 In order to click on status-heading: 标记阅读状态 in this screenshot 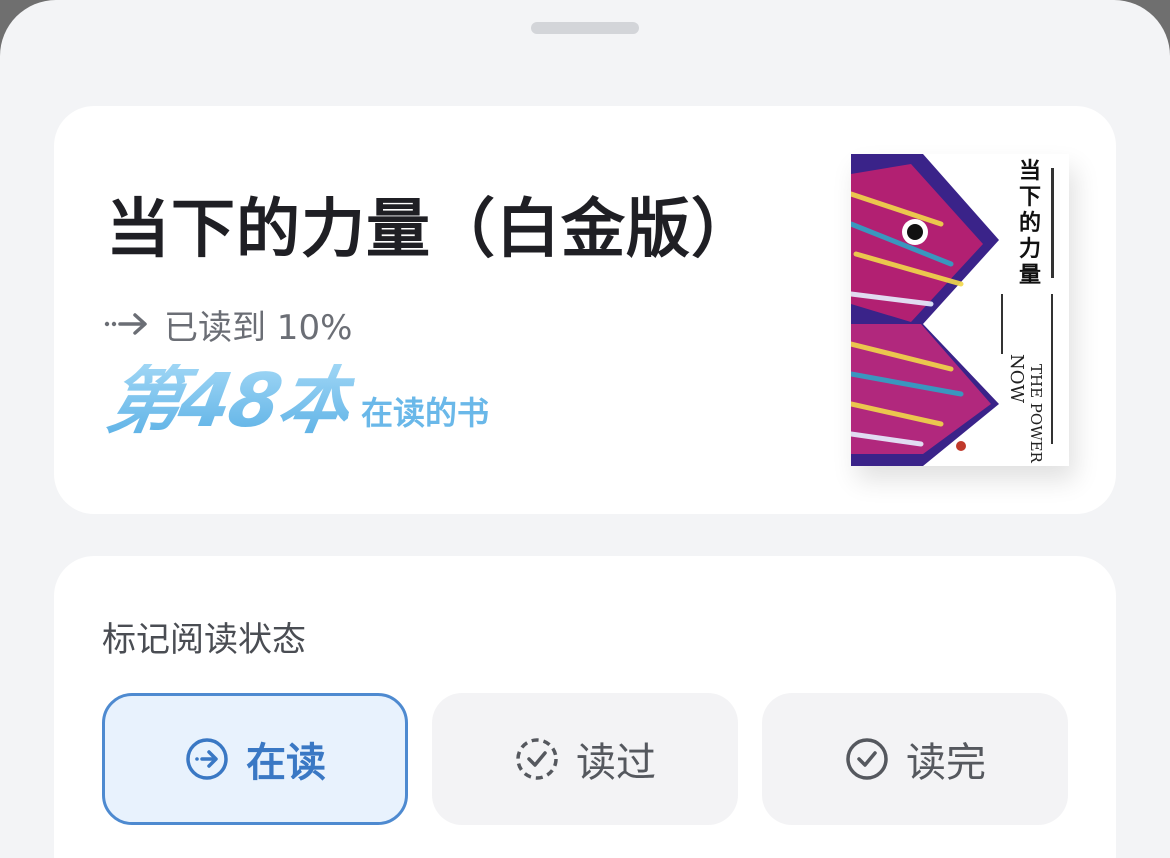, I will do `click(204, 640)`.